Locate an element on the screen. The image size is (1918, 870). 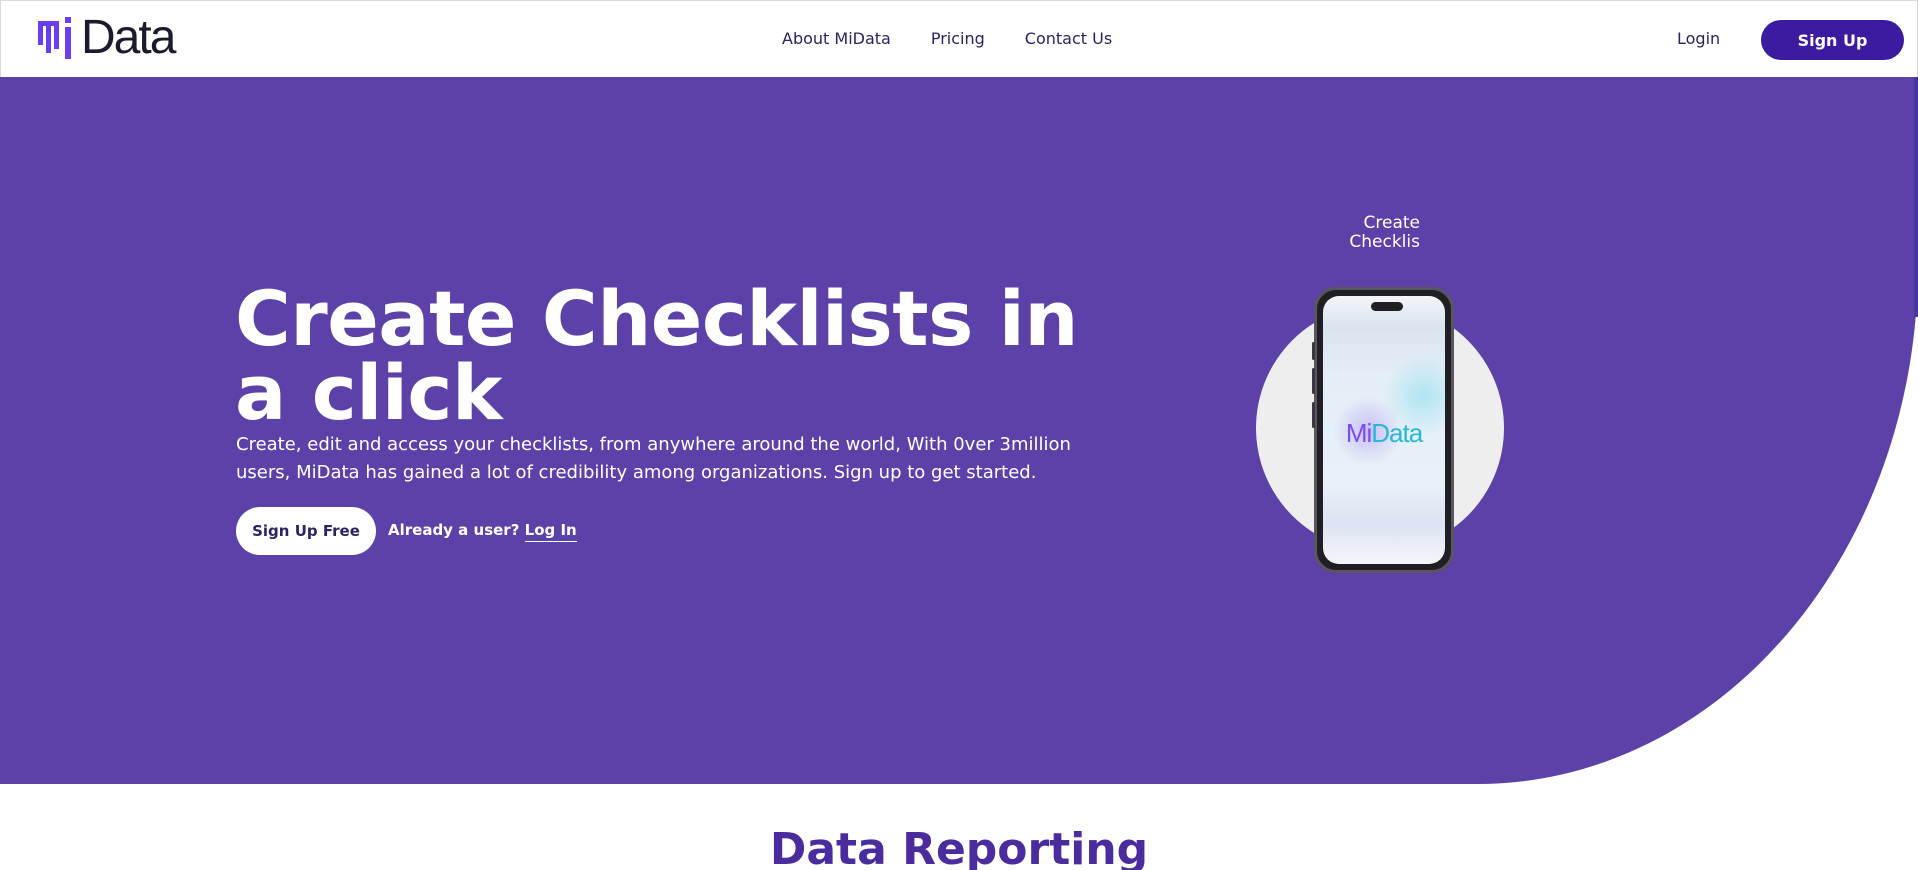
phone-caption: Create Checklis is located at coordinates (1375, 233).